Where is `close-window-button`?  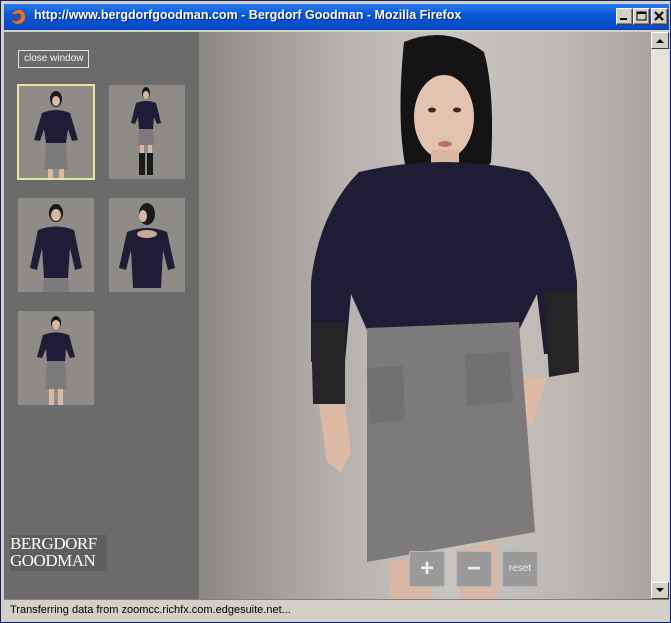
close-window-button is located at coordinates (659, 16).